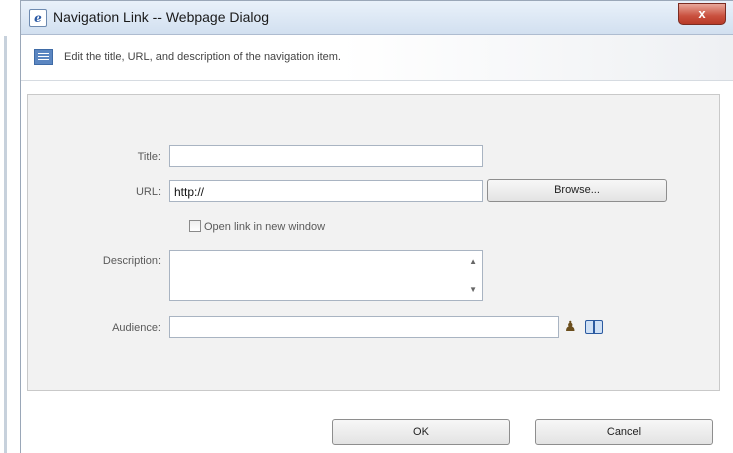 Image resolution: width=733 pixels, height=453 pixels. I want to click on background-strip, so click(10, 226).